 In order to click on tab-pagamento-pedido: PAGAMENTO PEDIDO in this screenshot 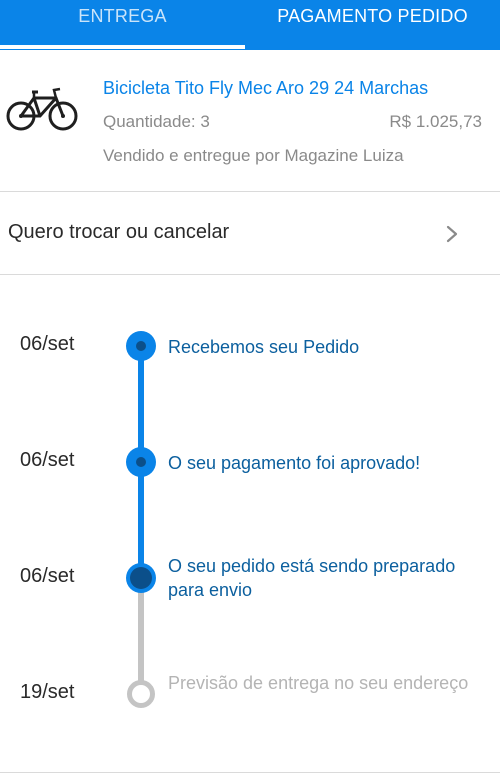, I will do `click(372, 25)`.